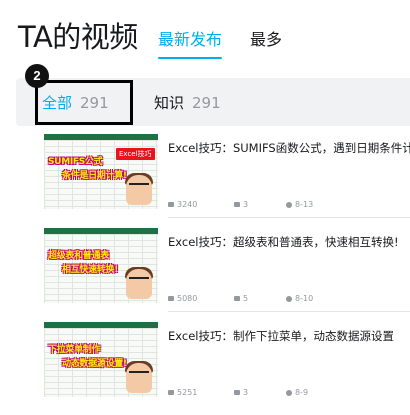 The height and width of the screenshot is (415, 410). I want to click on comment-count-value: 5, so click(246, 298).